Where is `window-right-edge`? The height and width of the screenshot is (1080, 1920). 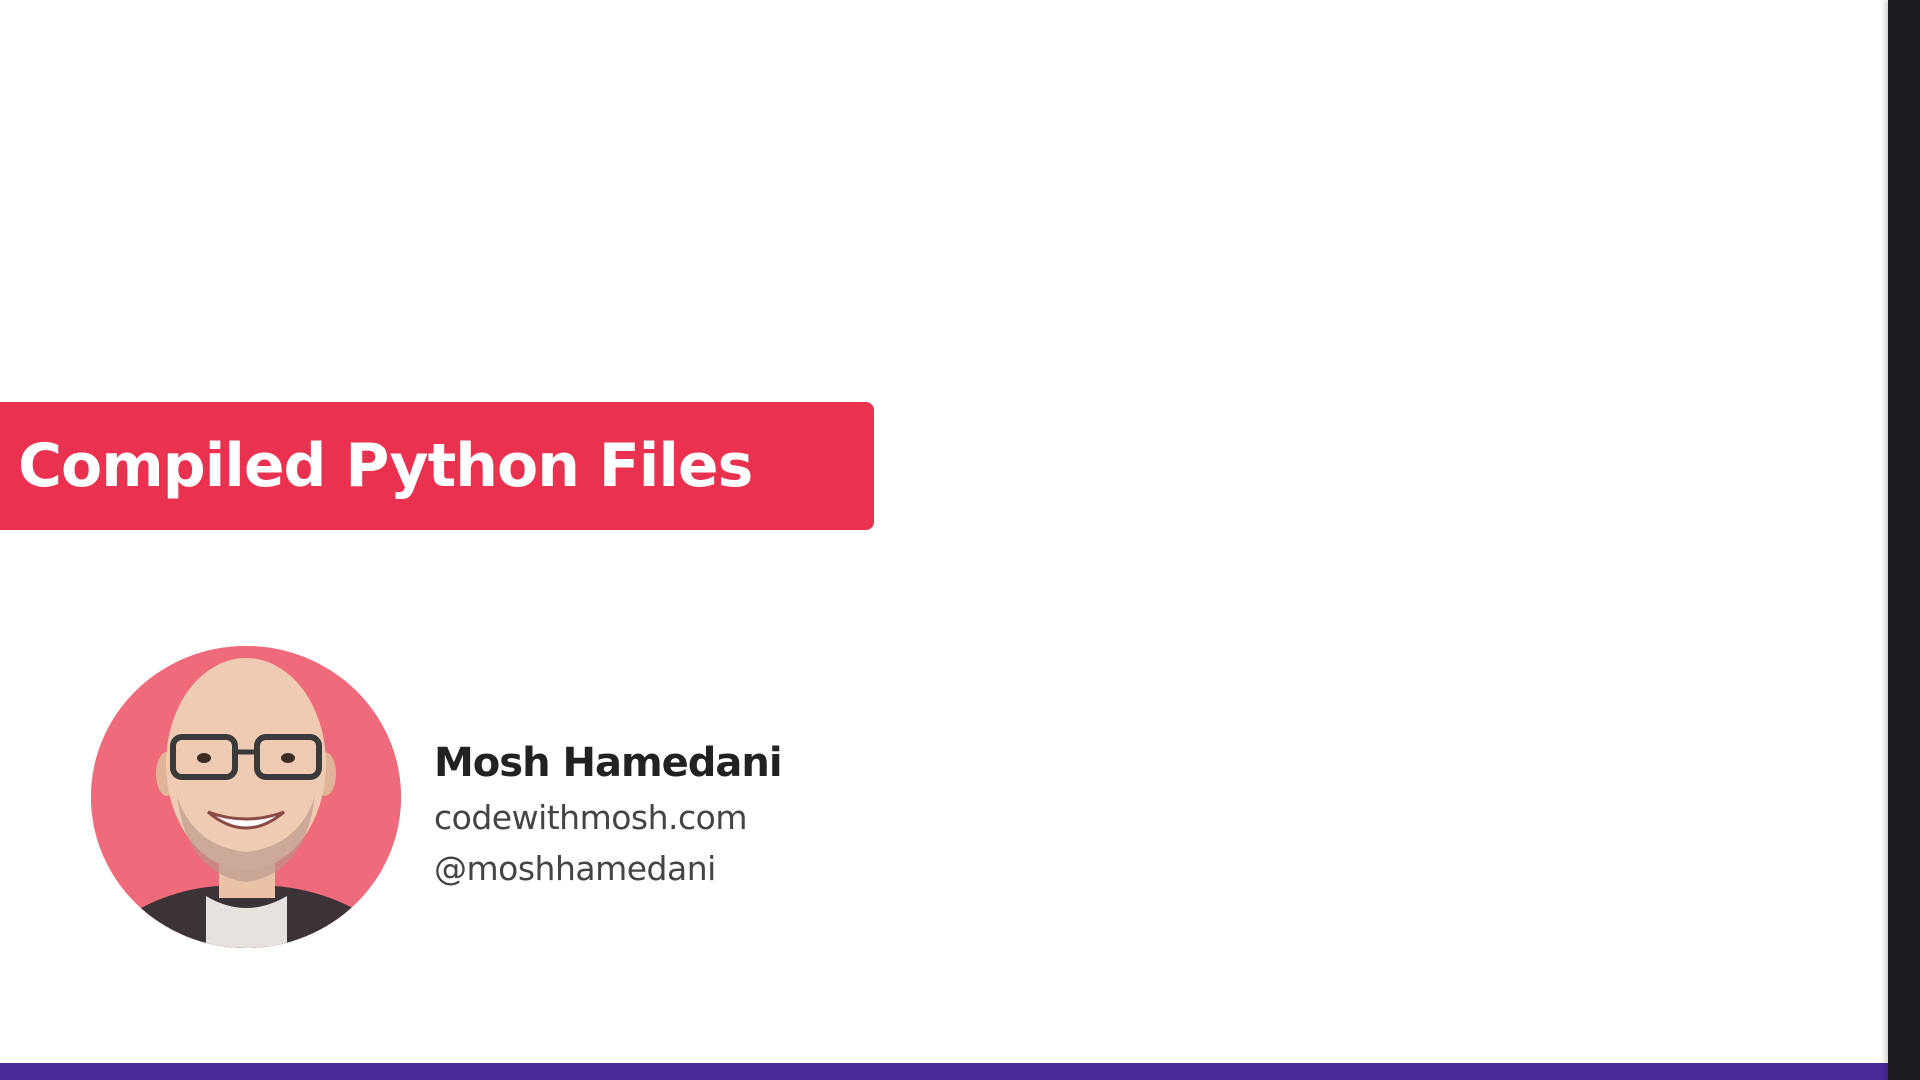
window-right-edge is located at coordinates (1904, 540).